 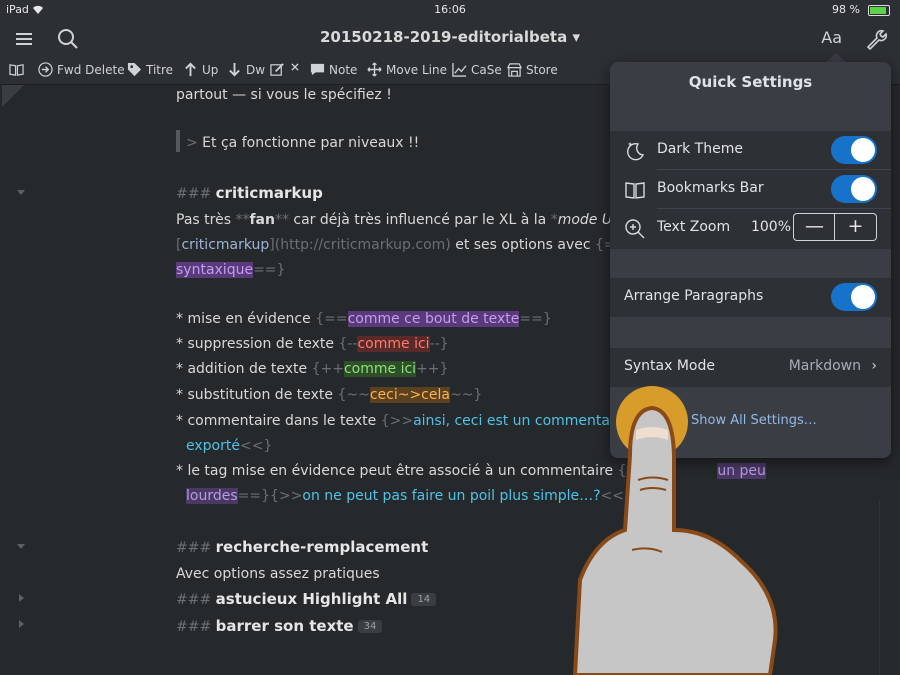 I want to click on blockquote-bar, so click(x=178, y=141).